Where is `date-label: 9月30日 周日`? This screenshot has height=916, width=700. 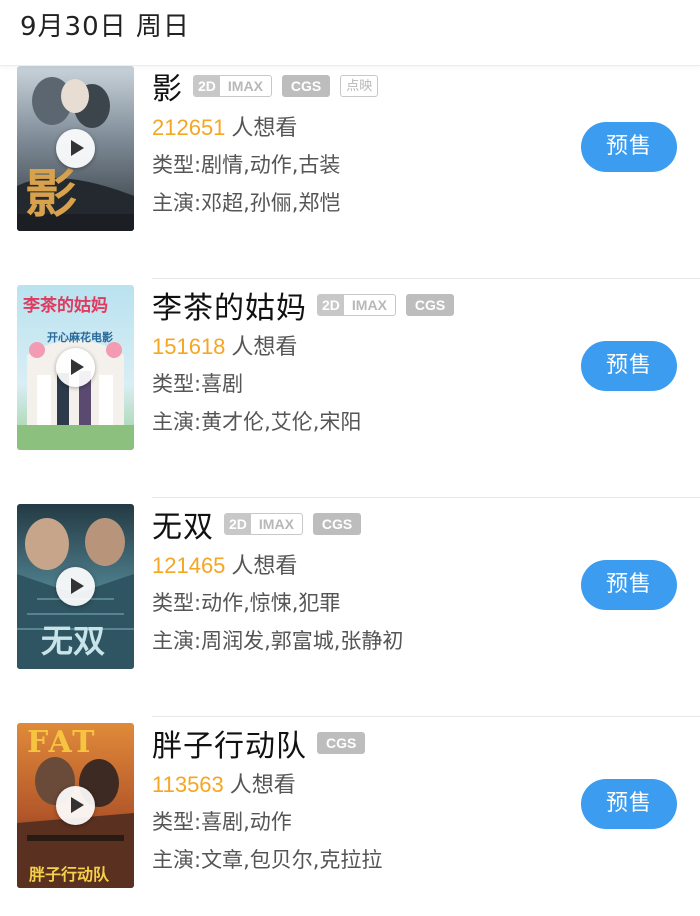
date-label: 9月30日 周日 is located at coordinates (105, 27).